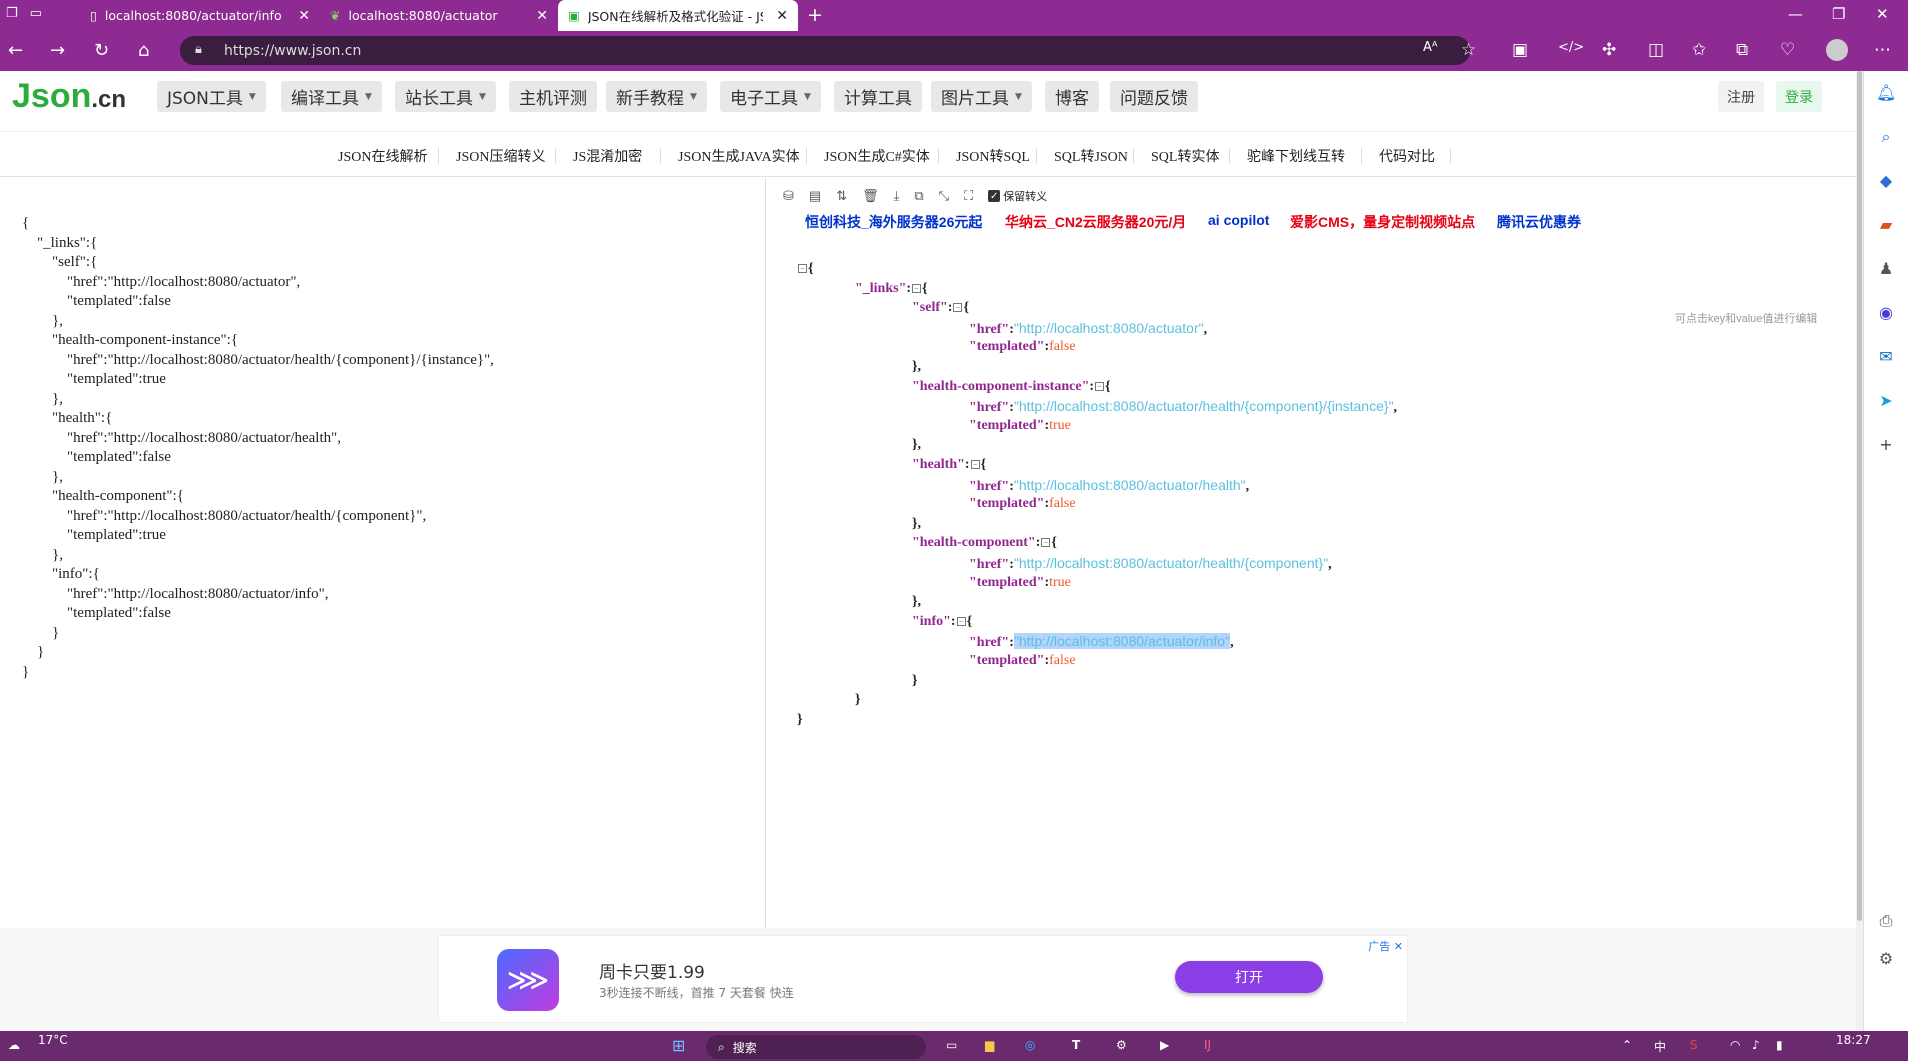  I want to click on json-tree-line: "href":"http://localhost:8080/actuator",, so click(1088, 329).